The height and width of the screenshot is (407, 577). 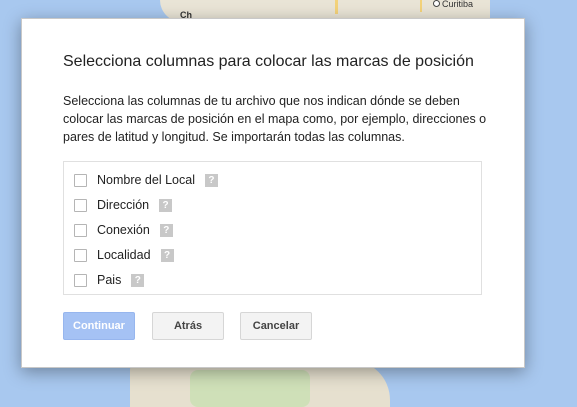 What do you see at coordinates (250, 388) in the screenshot?
I see `map-land-south-vegetation` at bounding box center [250, 388].